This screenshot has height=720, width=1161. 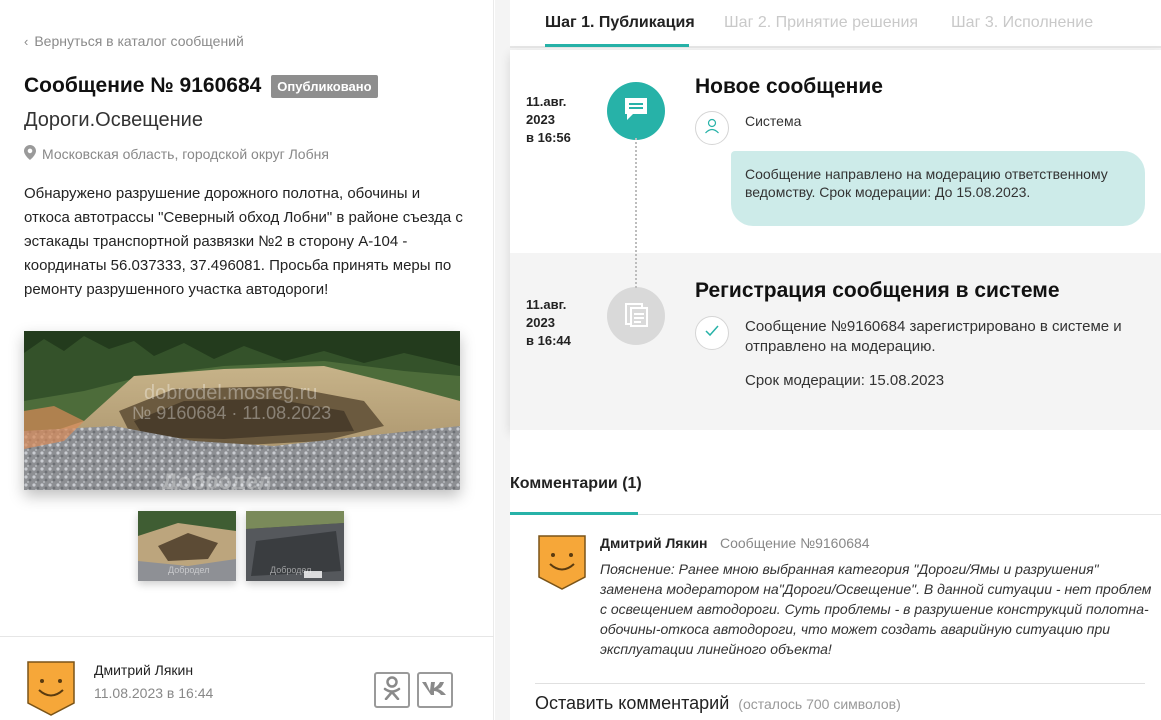 I want to click on share-odnoklassniki-button, so click(x=392, y=690).